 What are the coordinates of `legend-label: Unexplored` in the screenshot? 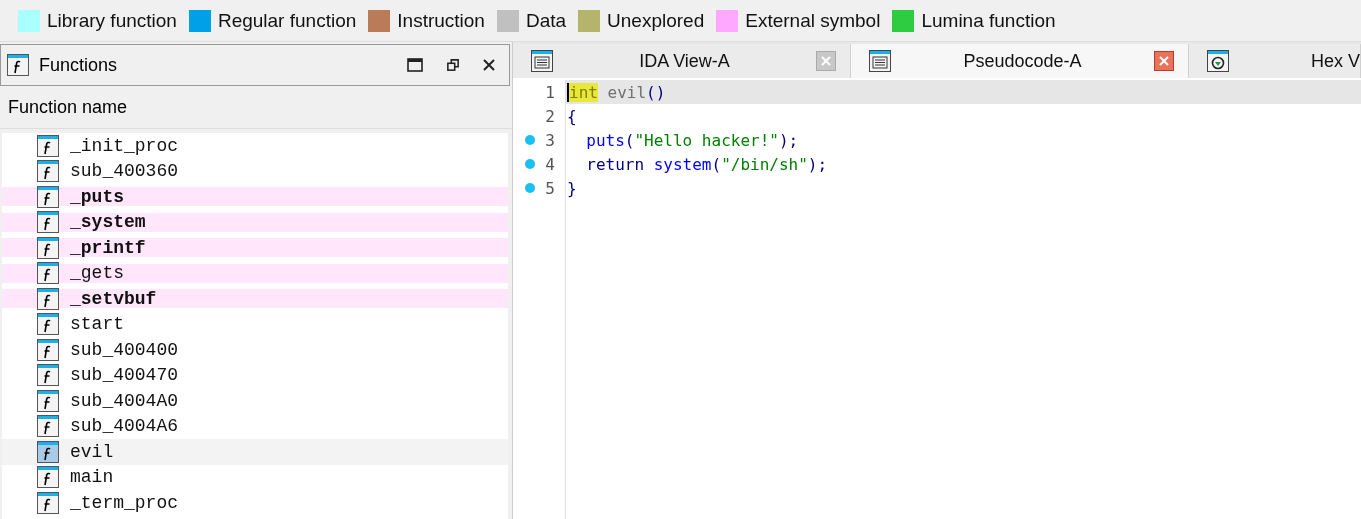 It's located at (656, 20).